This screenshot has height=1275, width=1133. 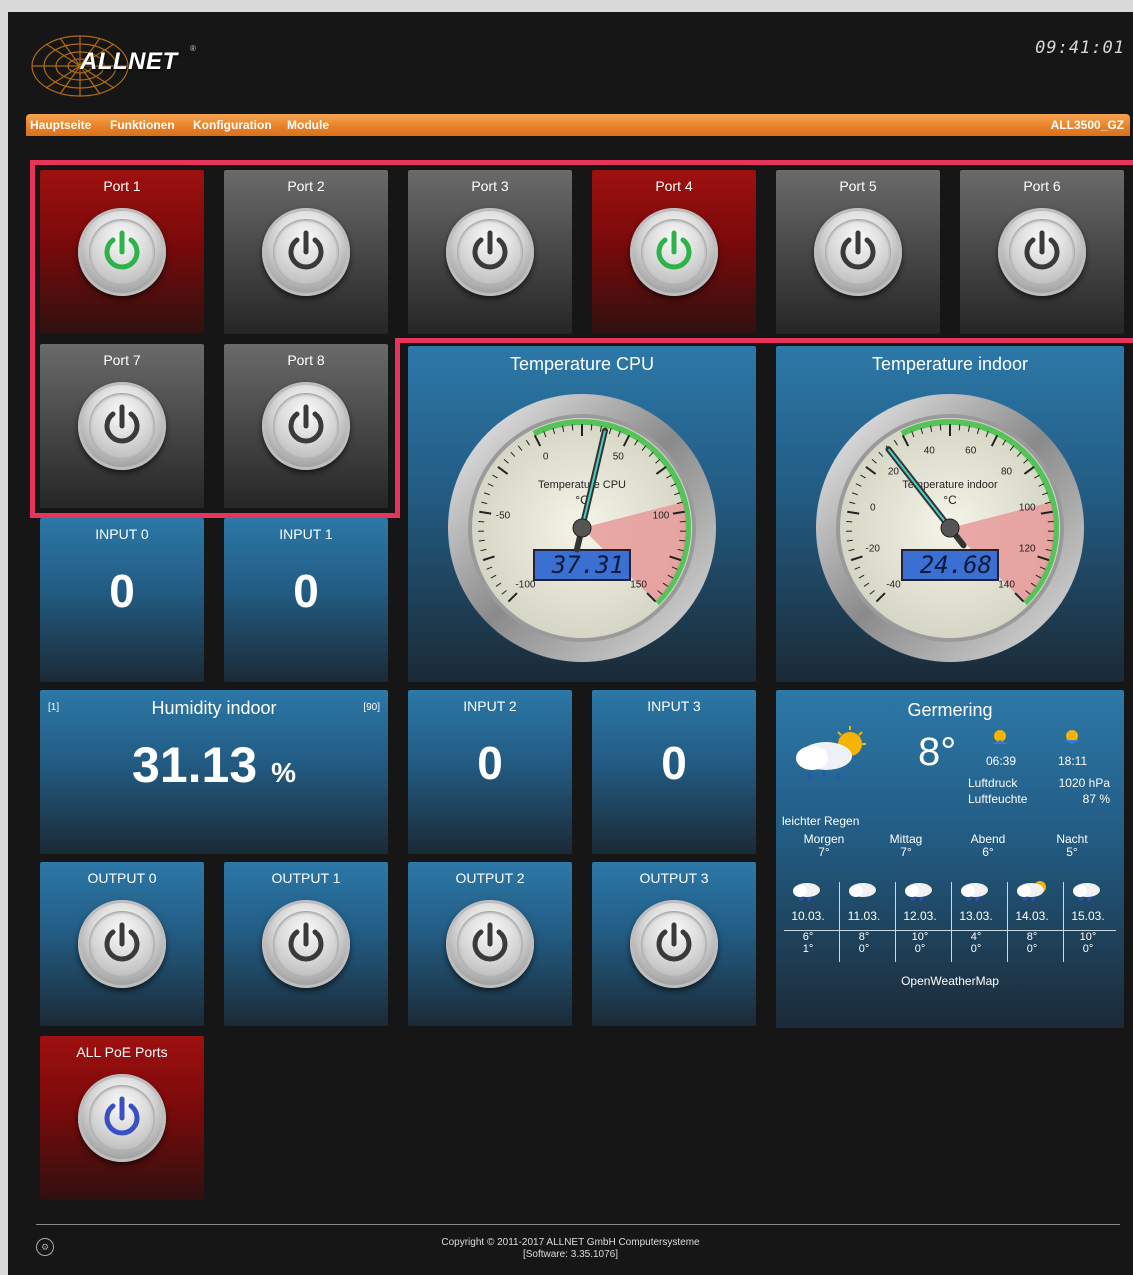 I want to click on port-7-power-button, so click(x=122, y=426).